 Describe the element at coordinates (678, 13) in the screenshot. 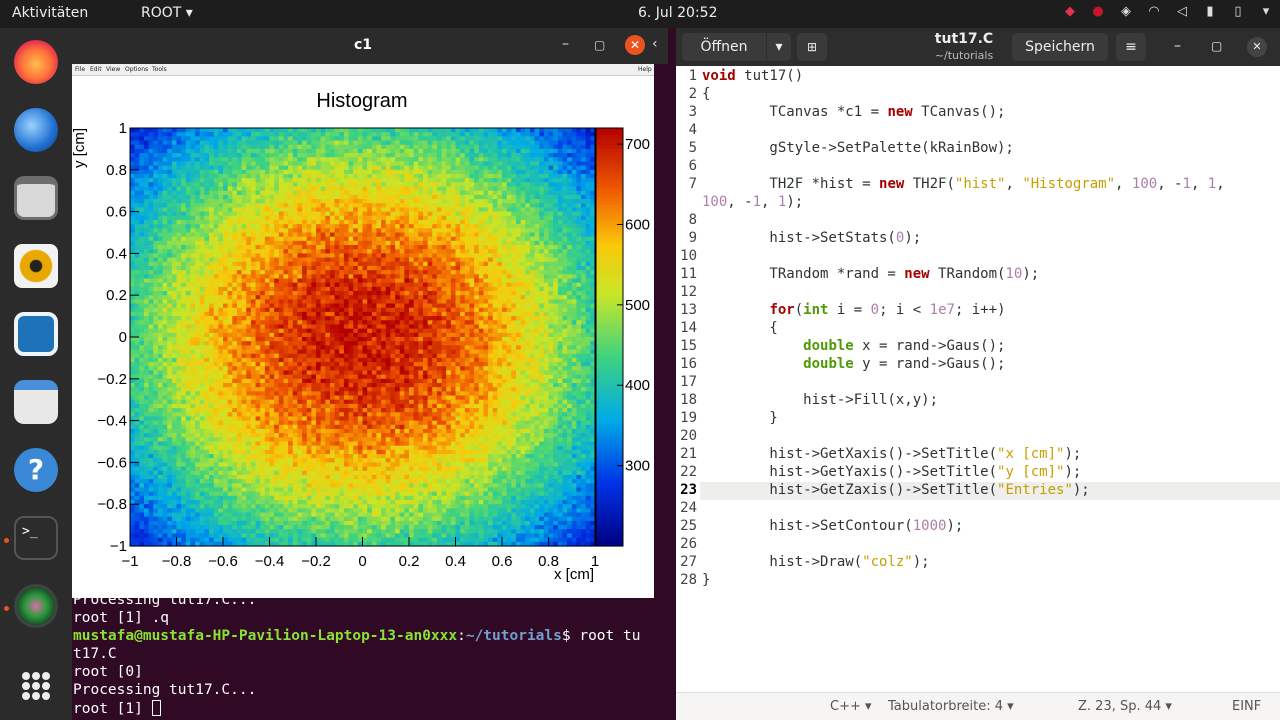

I see `clock: 6. Jul 20:52` at that location.